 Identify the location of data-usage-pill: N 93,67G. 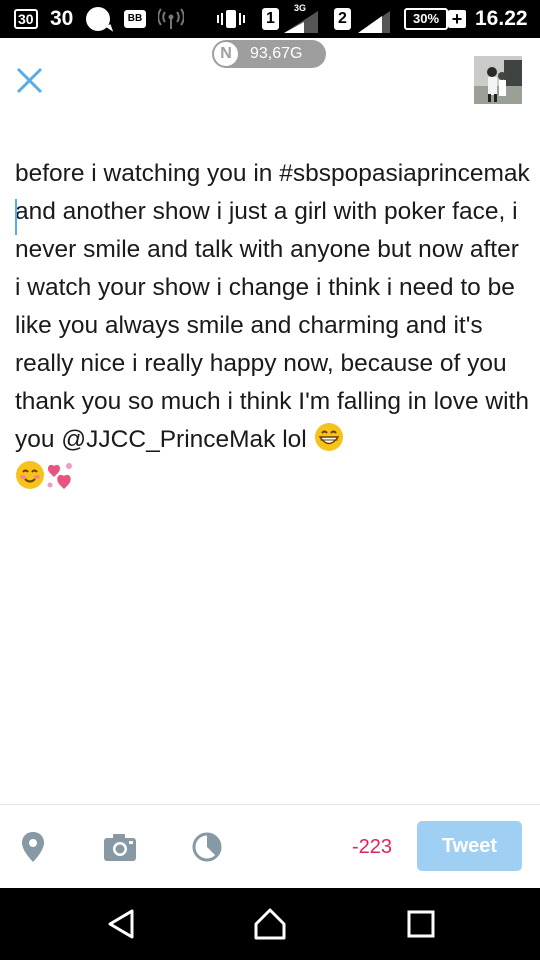
(269, 54).